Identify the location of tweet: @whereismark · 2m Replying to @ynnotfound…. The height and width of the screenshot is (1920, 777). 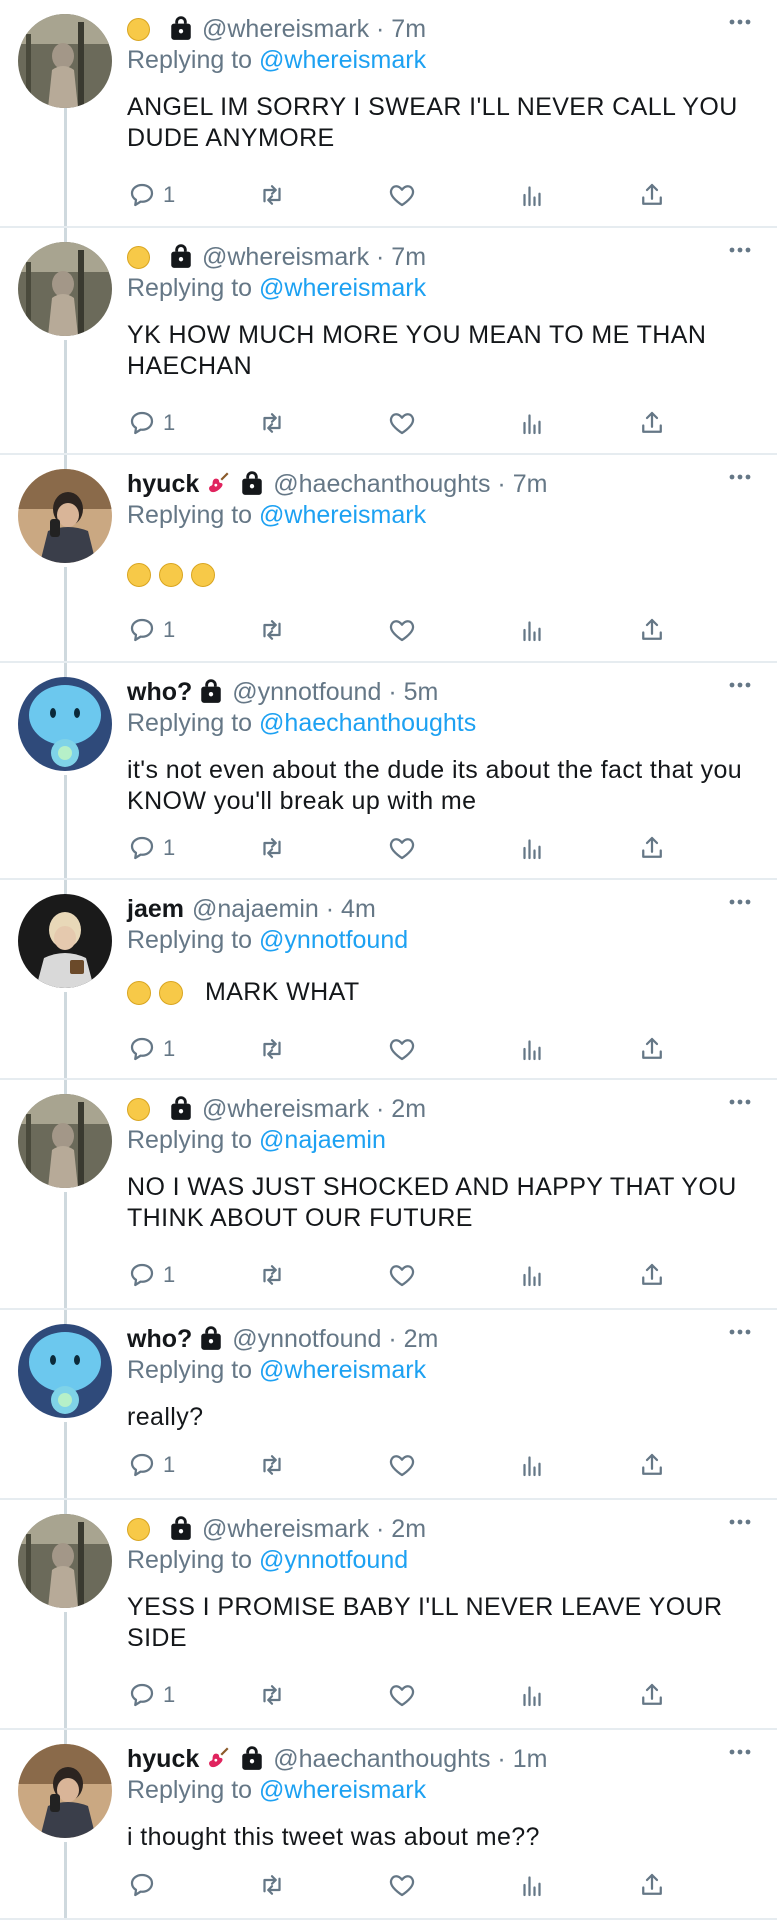
(388, 1615).